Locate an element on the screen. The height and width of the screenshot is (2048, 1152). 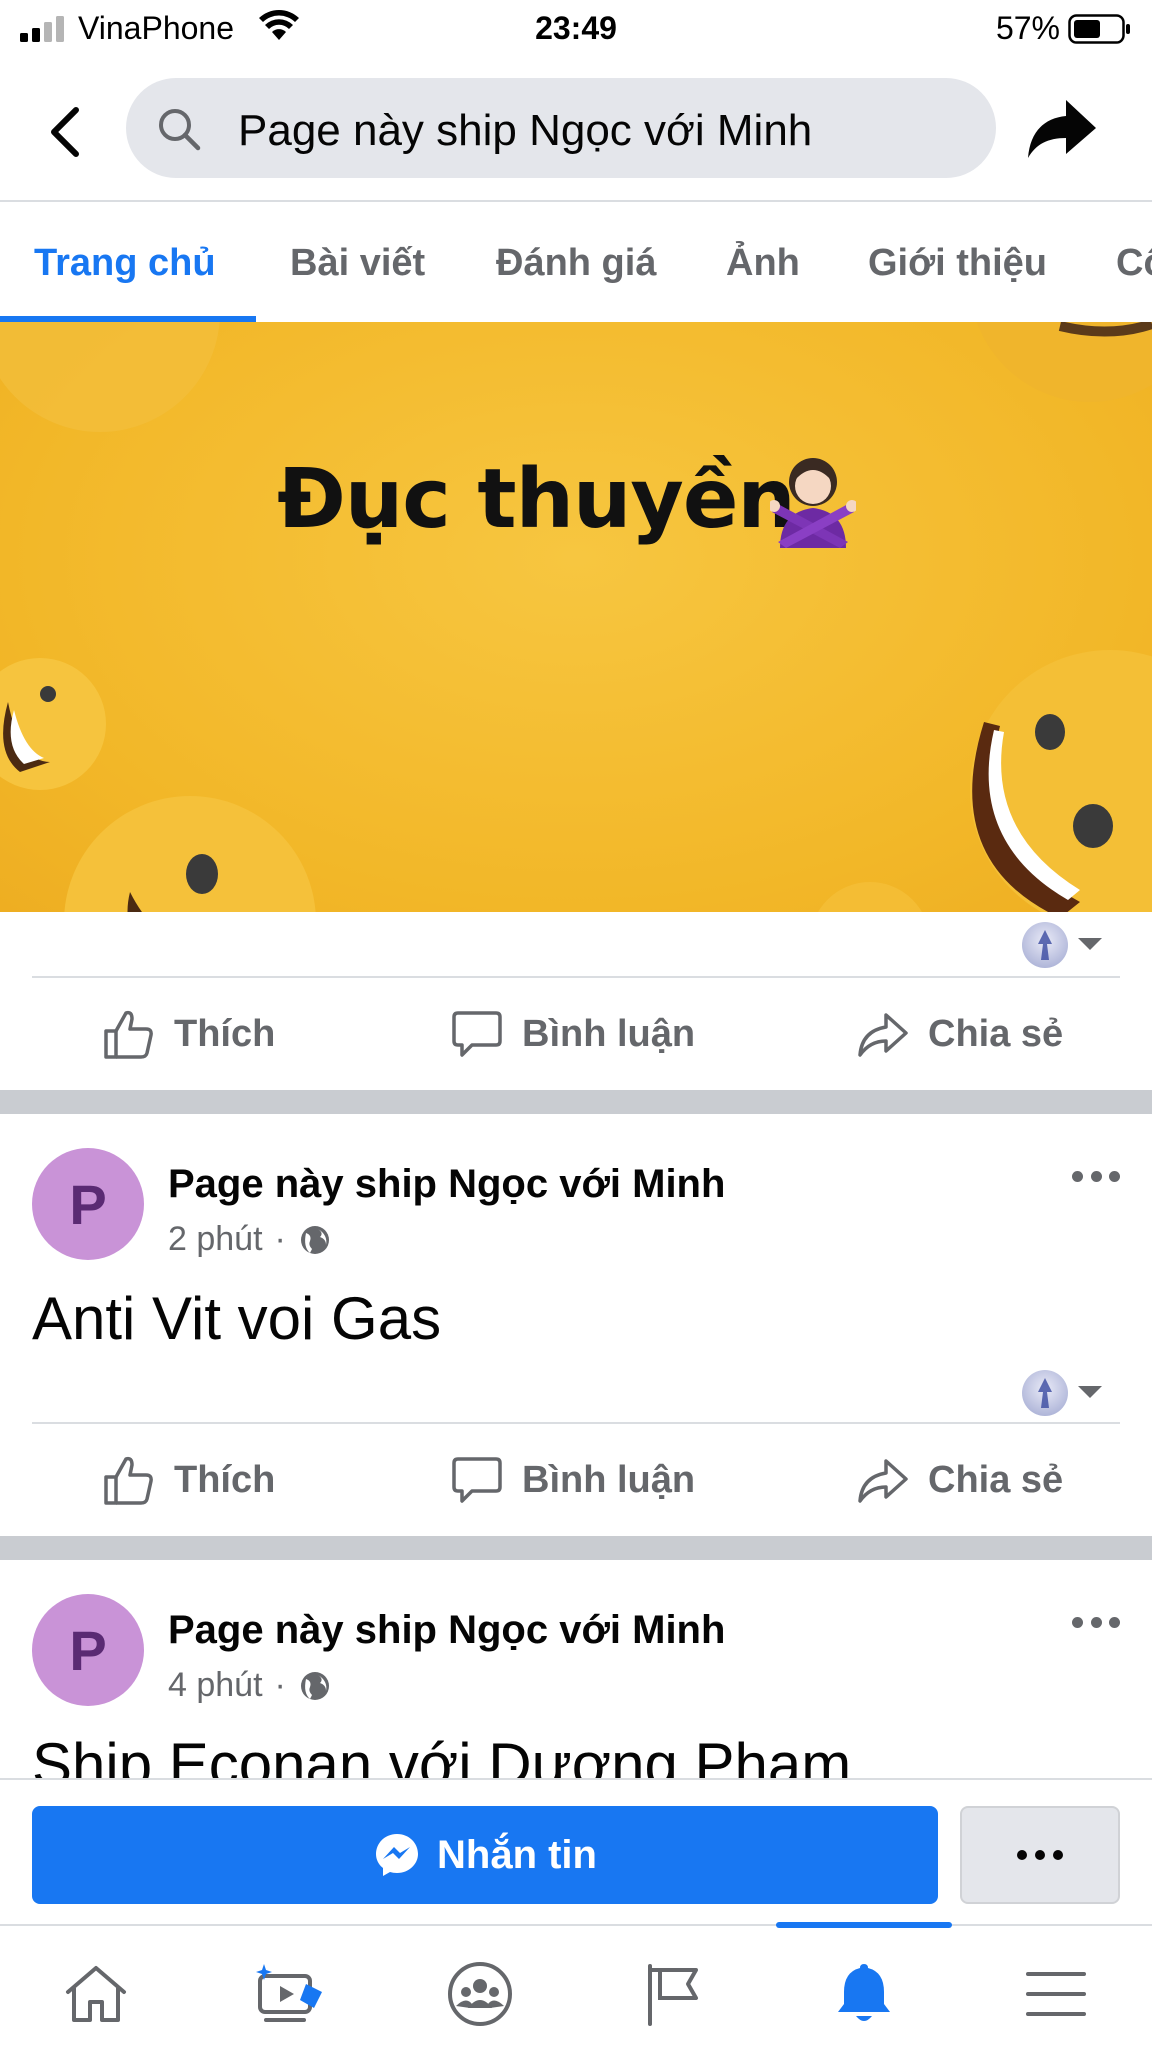
message-button: Nhắn tin is located at coordinates (485, 1855).